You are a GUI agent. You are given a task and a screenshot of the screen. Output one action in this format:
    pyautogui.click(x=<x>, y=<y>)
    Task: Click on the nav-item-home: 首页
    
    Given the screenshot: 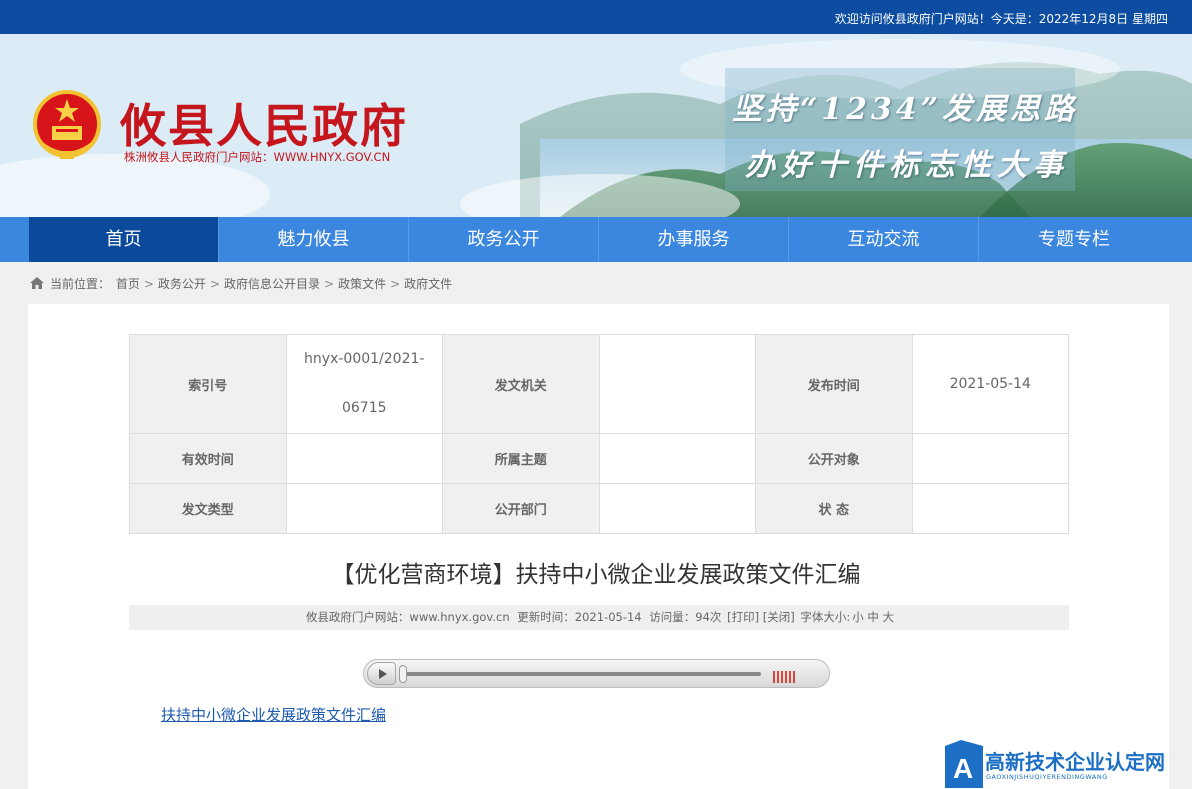 What is the action you would take?
    pyautogui.click(x=124, y=239)
    